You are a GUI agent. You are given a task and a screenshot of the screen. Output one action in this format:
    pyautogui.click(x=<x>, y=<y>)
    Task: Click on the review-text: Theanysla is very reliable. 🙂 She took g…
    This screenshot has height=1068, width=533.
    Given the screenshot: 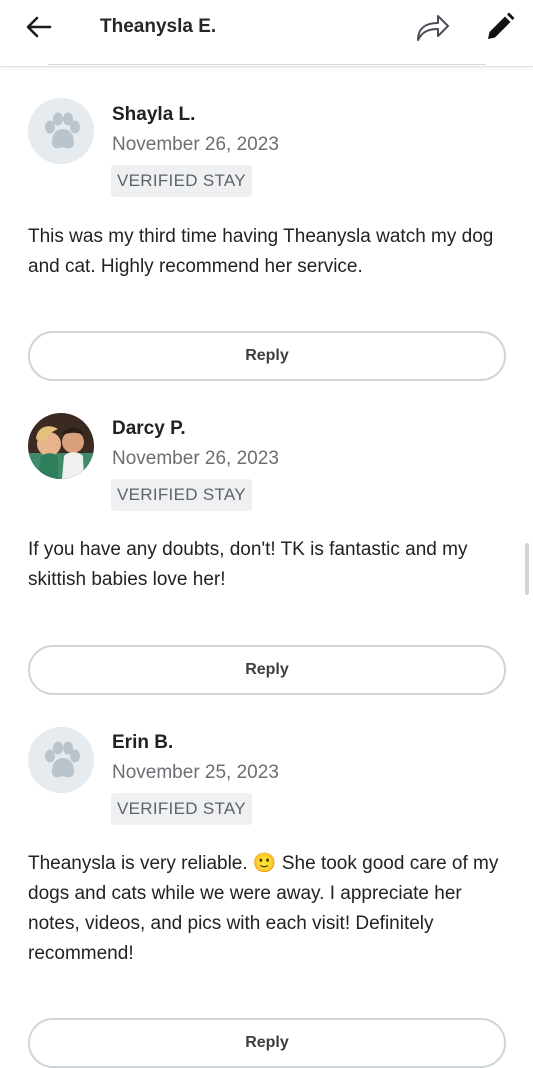 What is the action you would take?
    pyautogui.click(x=263, y=908)
    